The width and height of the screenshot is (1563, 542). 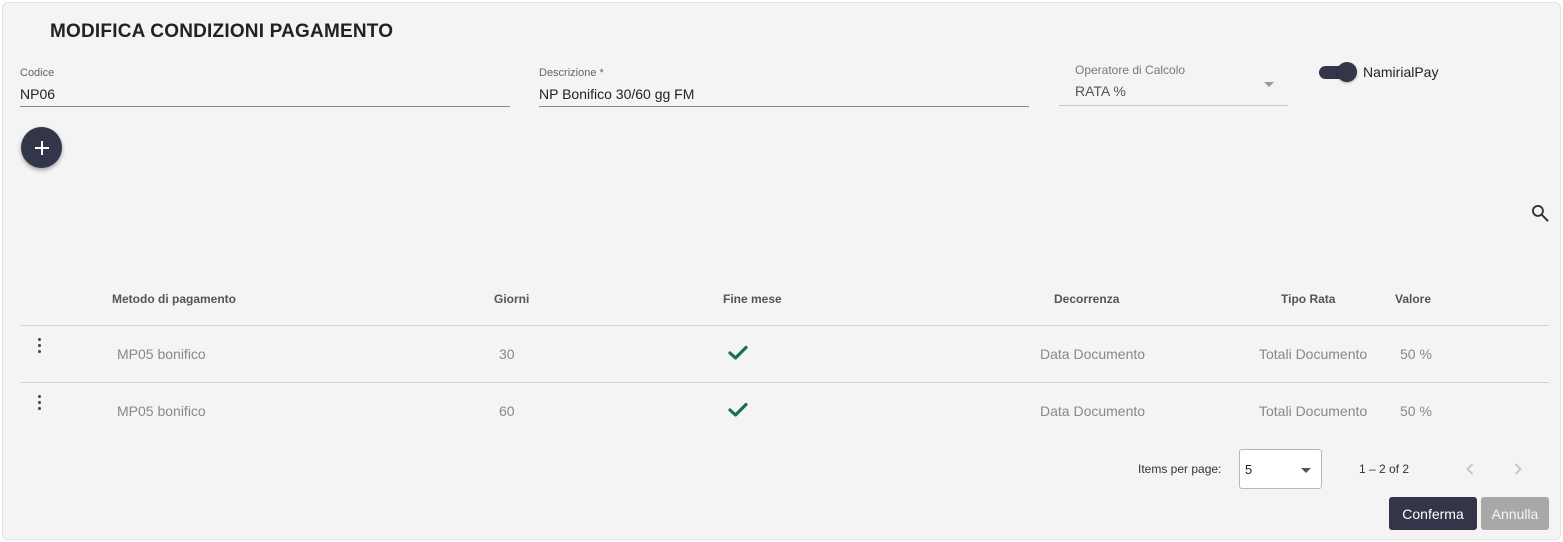 I want to click on add-row-button, so click(x=41, y=147).